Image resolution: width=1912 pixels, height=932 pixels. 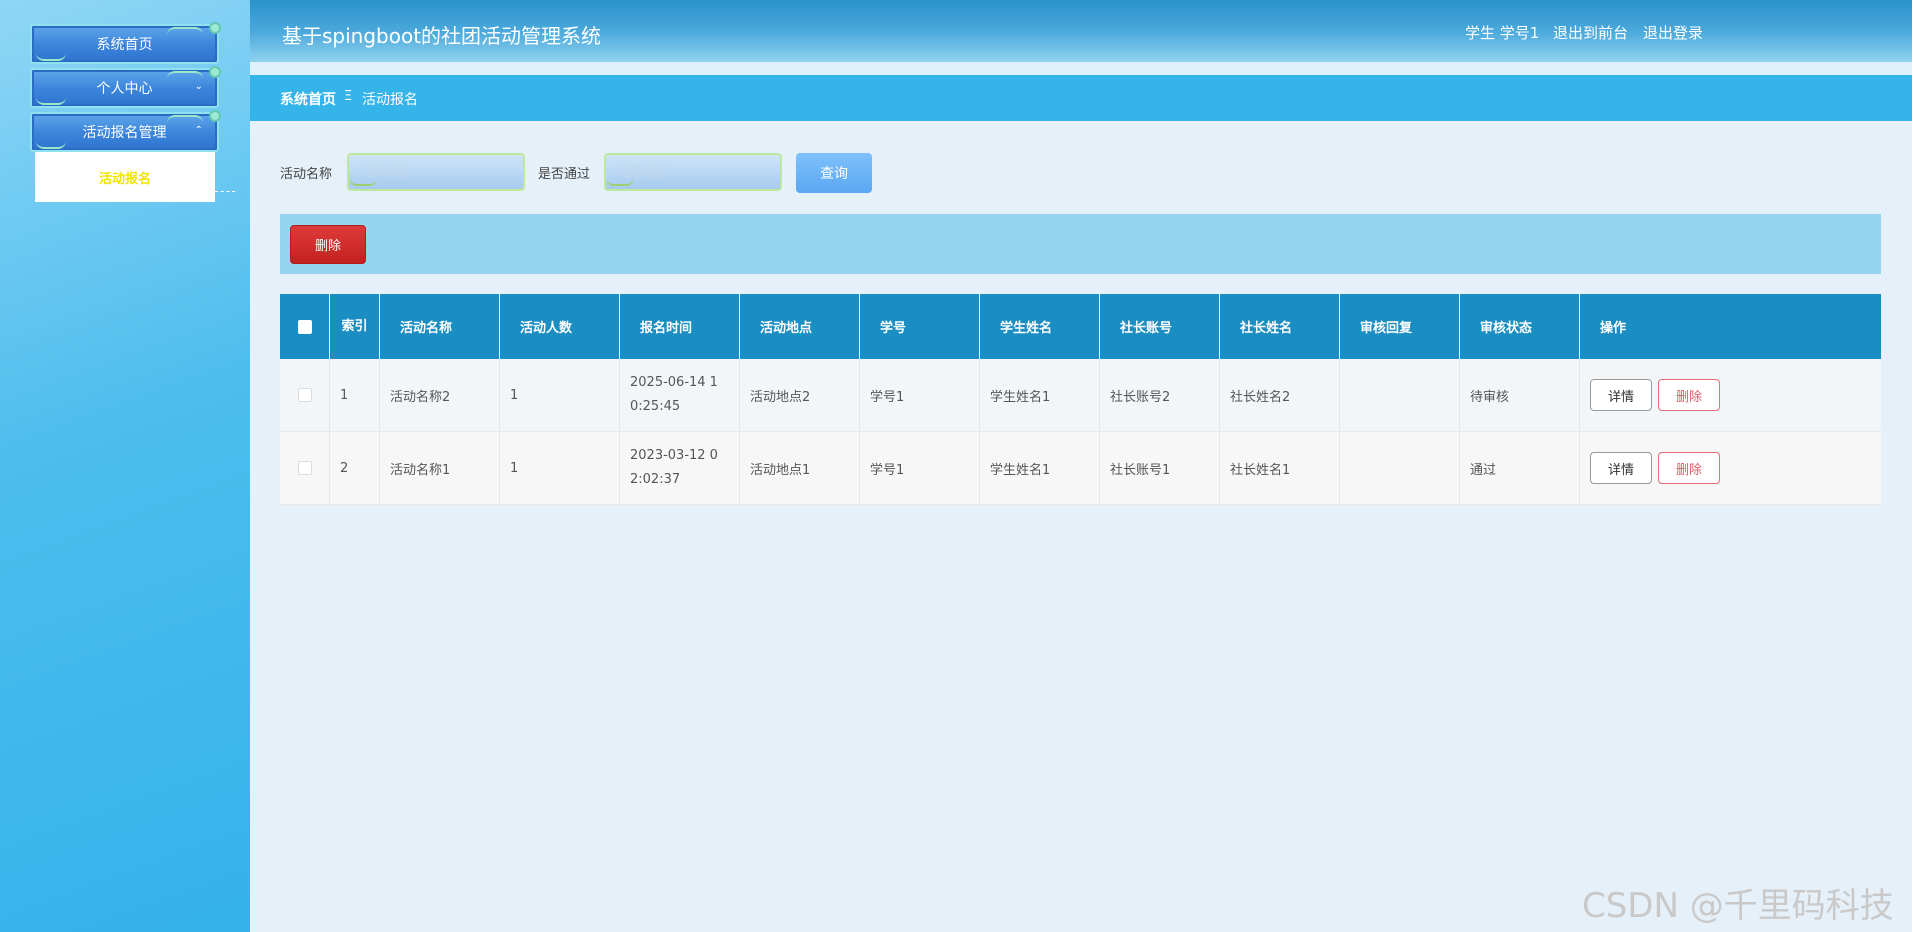 I want to click on header-cell: 报名时间, so click(x=680, y=326).